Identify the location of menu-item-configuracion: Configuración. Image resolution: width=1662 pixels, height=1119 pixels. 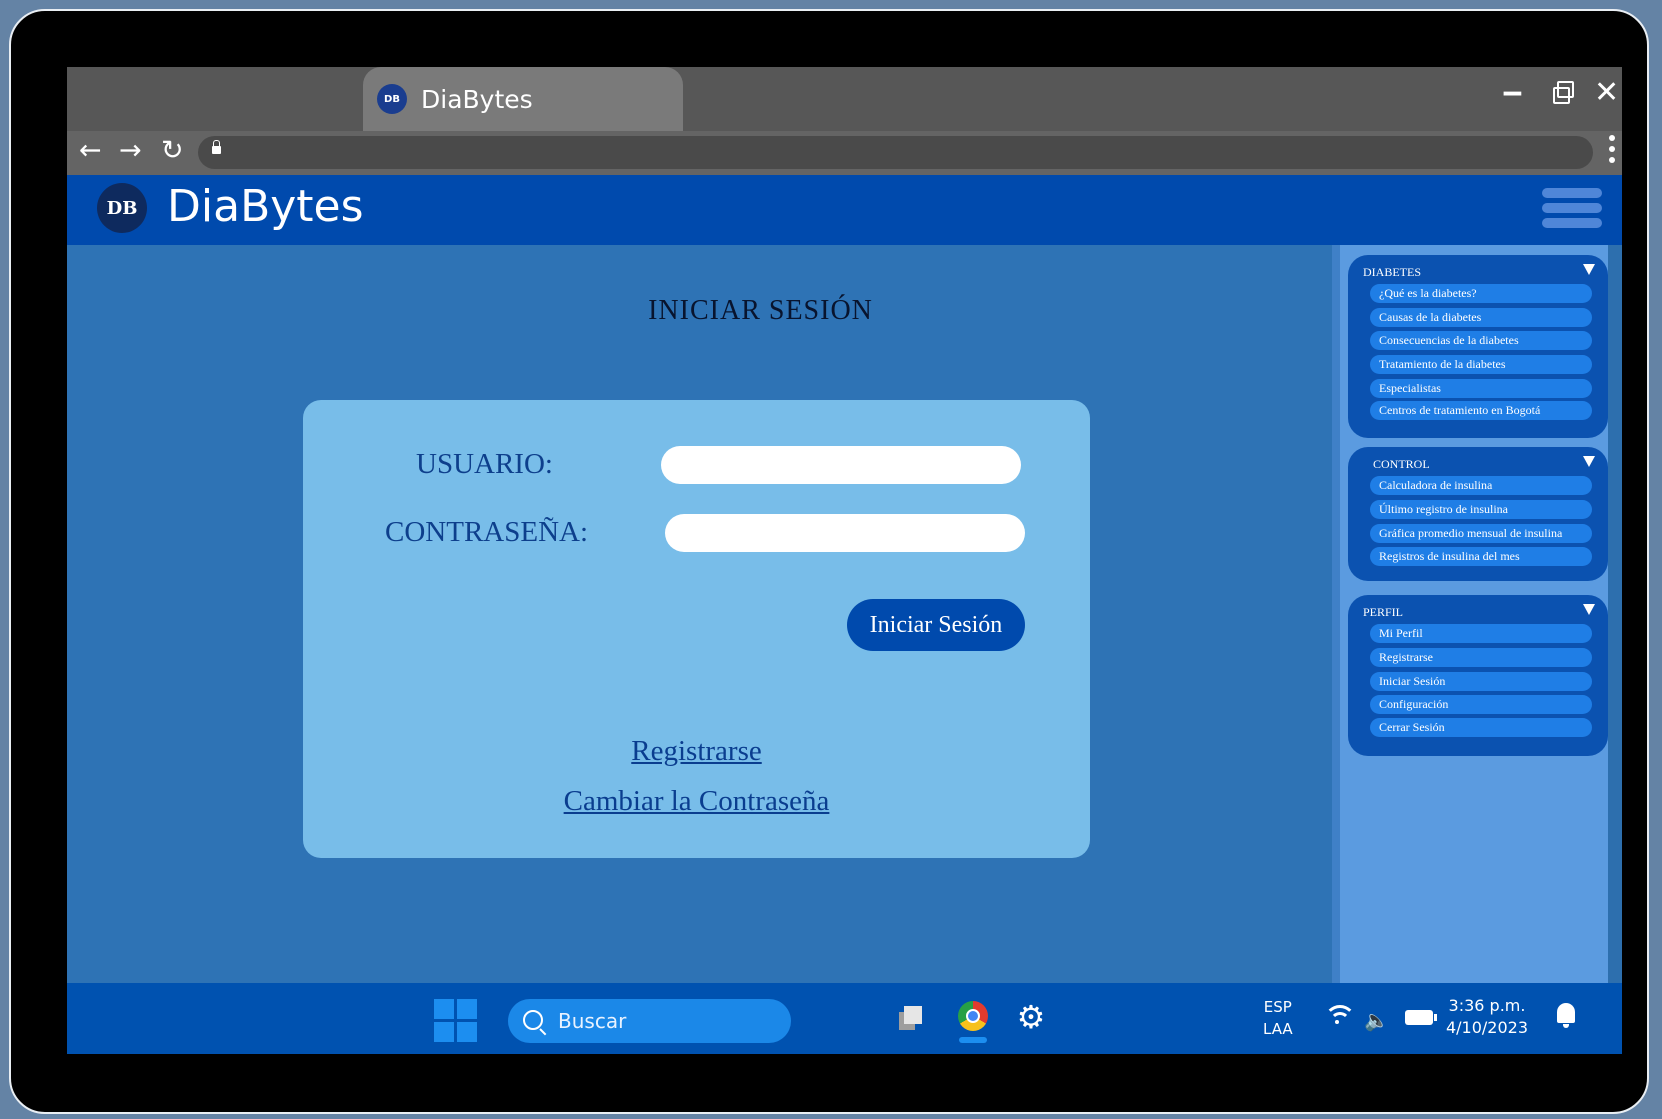
(1481, 704).